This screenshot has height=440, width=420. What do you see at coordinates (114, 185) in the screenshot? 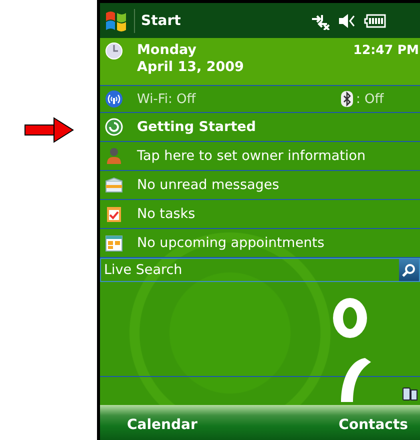
I see `envelope-icon` at bounding box center [114, 185].